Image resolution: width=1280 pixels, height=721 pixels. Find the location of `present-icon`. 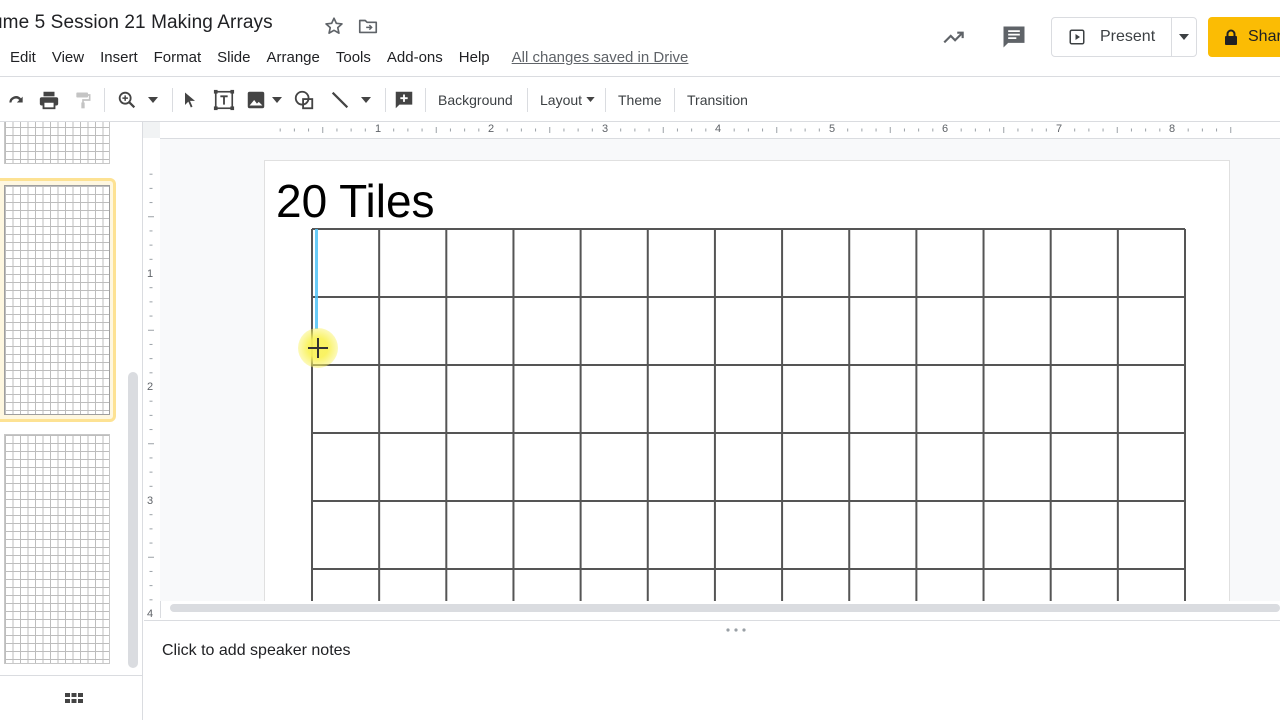

present-icon is located at coordinates (1077, 37).